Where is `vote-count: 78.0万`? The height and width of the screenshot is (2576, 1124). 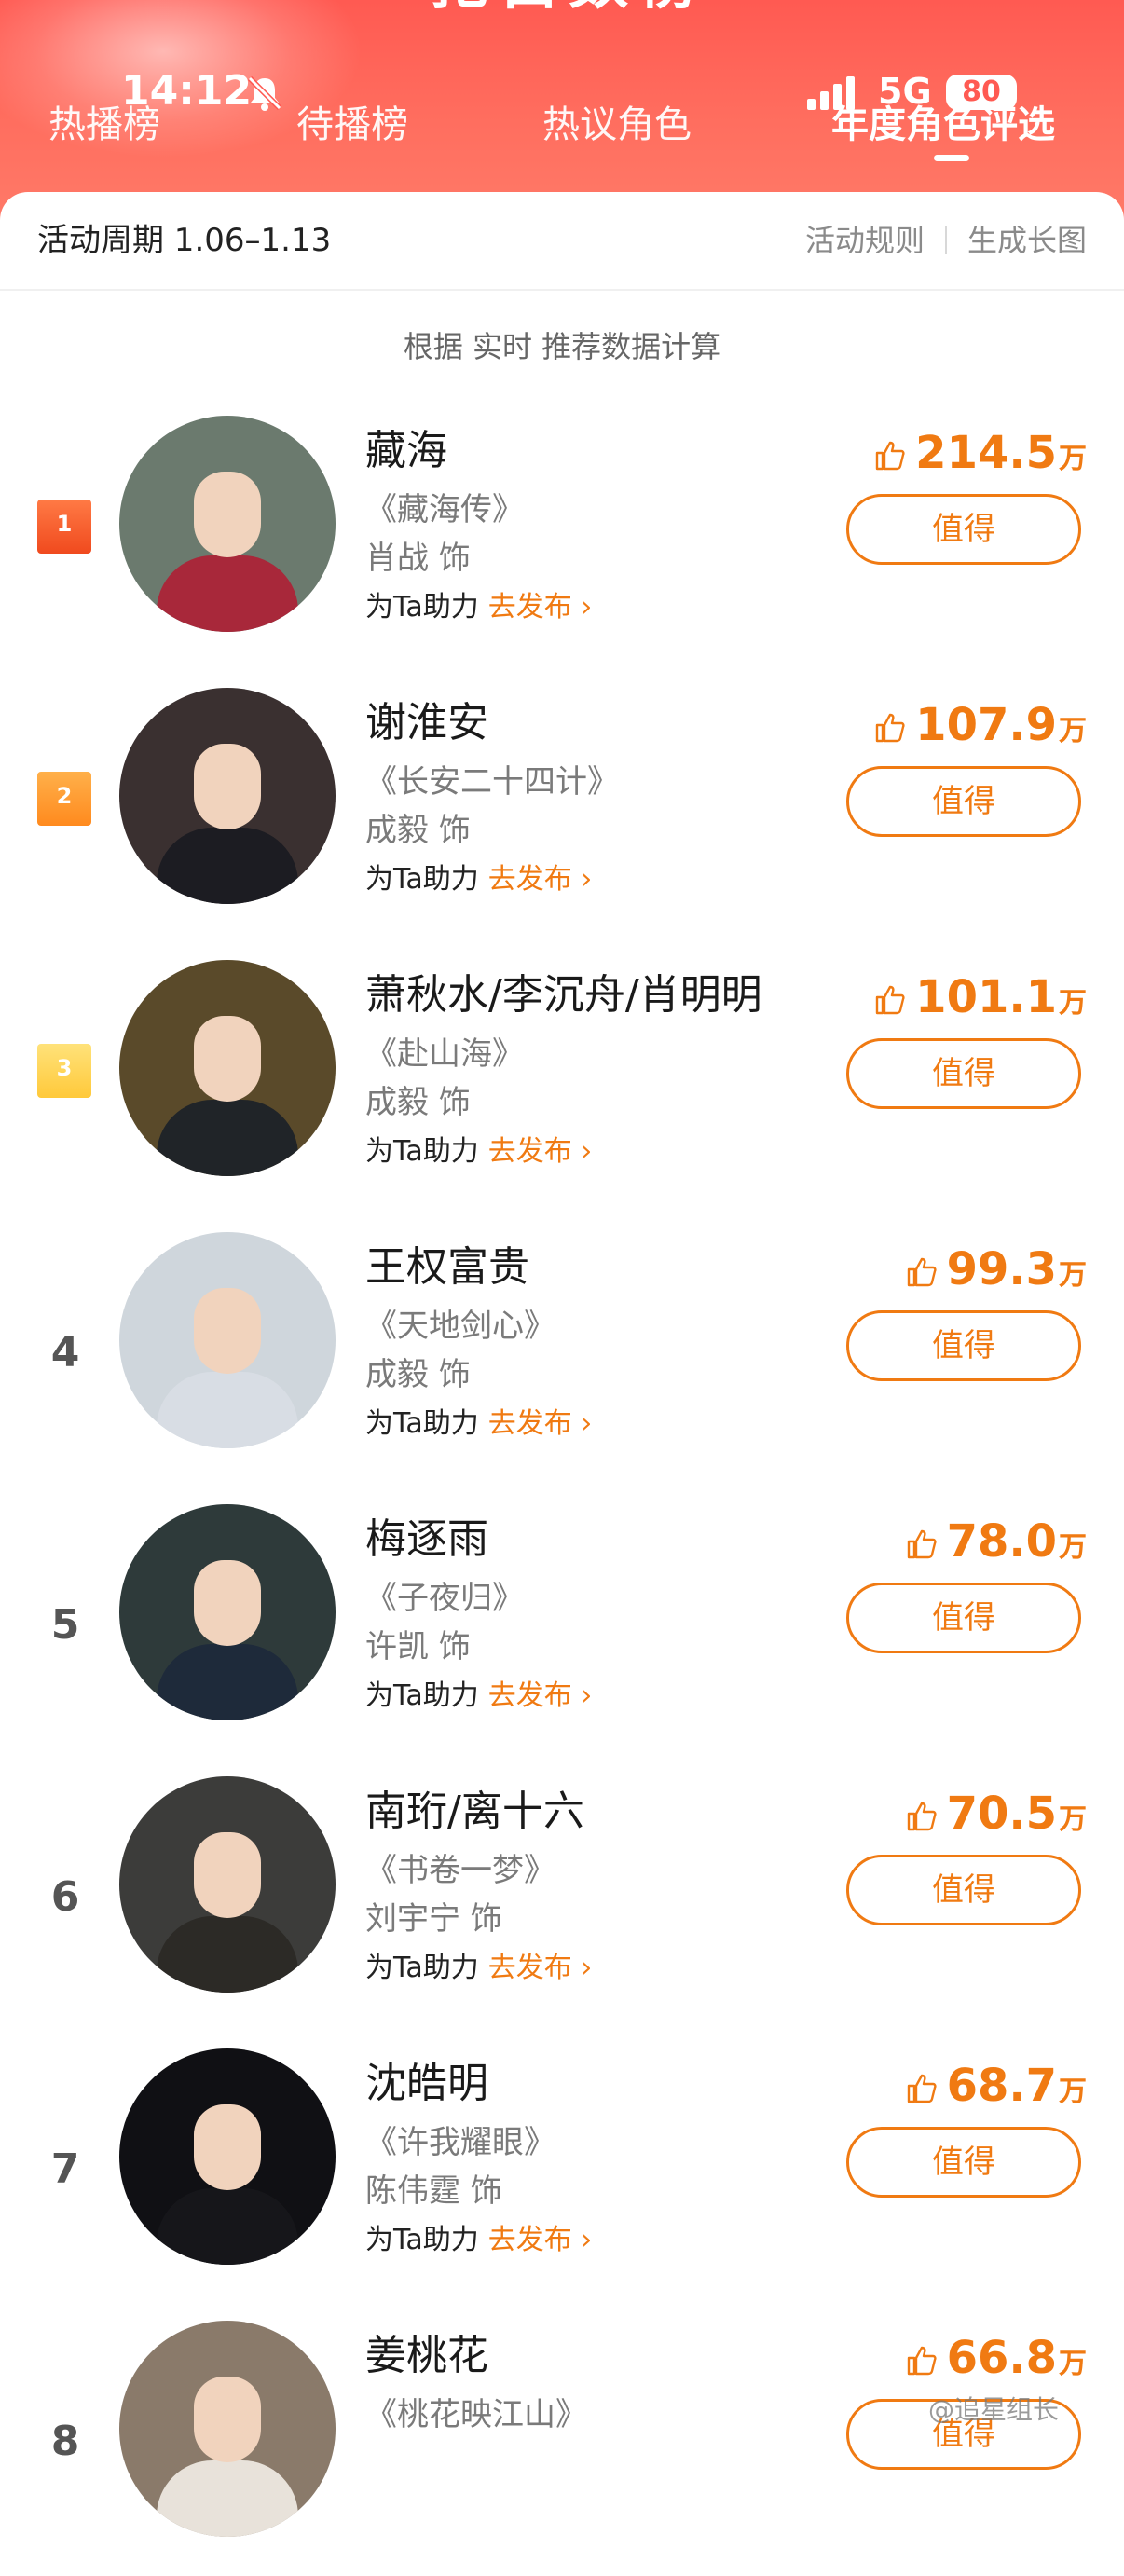
vote-count: 78.0万 is located at coordinates (997, 1541).